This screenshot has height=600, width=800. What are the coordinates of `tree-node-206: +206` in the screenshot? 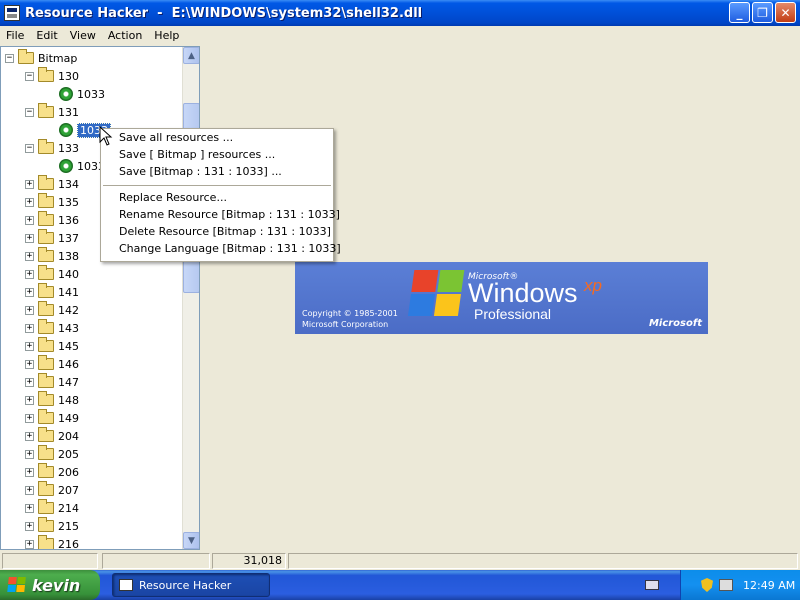 It's located at (52, 472).